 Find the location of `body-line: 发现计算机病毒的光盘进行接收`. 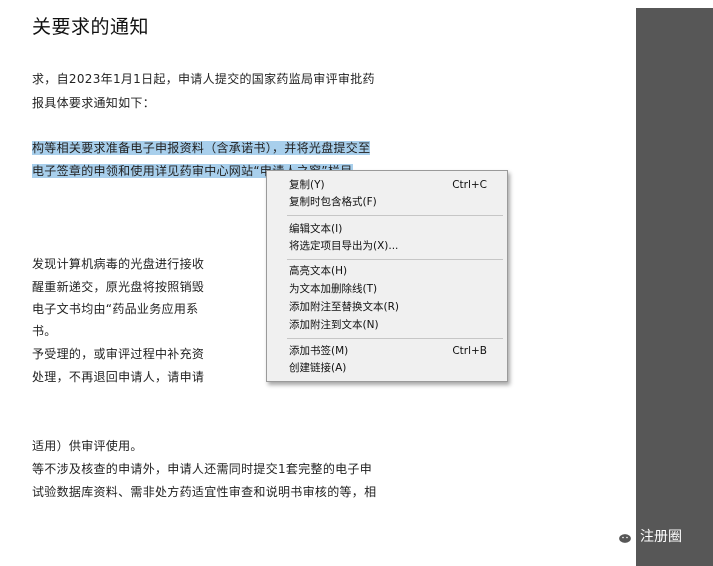

body-line: 发现计算机病毒的光盘进行接收 is located at coordinates (118, 264).